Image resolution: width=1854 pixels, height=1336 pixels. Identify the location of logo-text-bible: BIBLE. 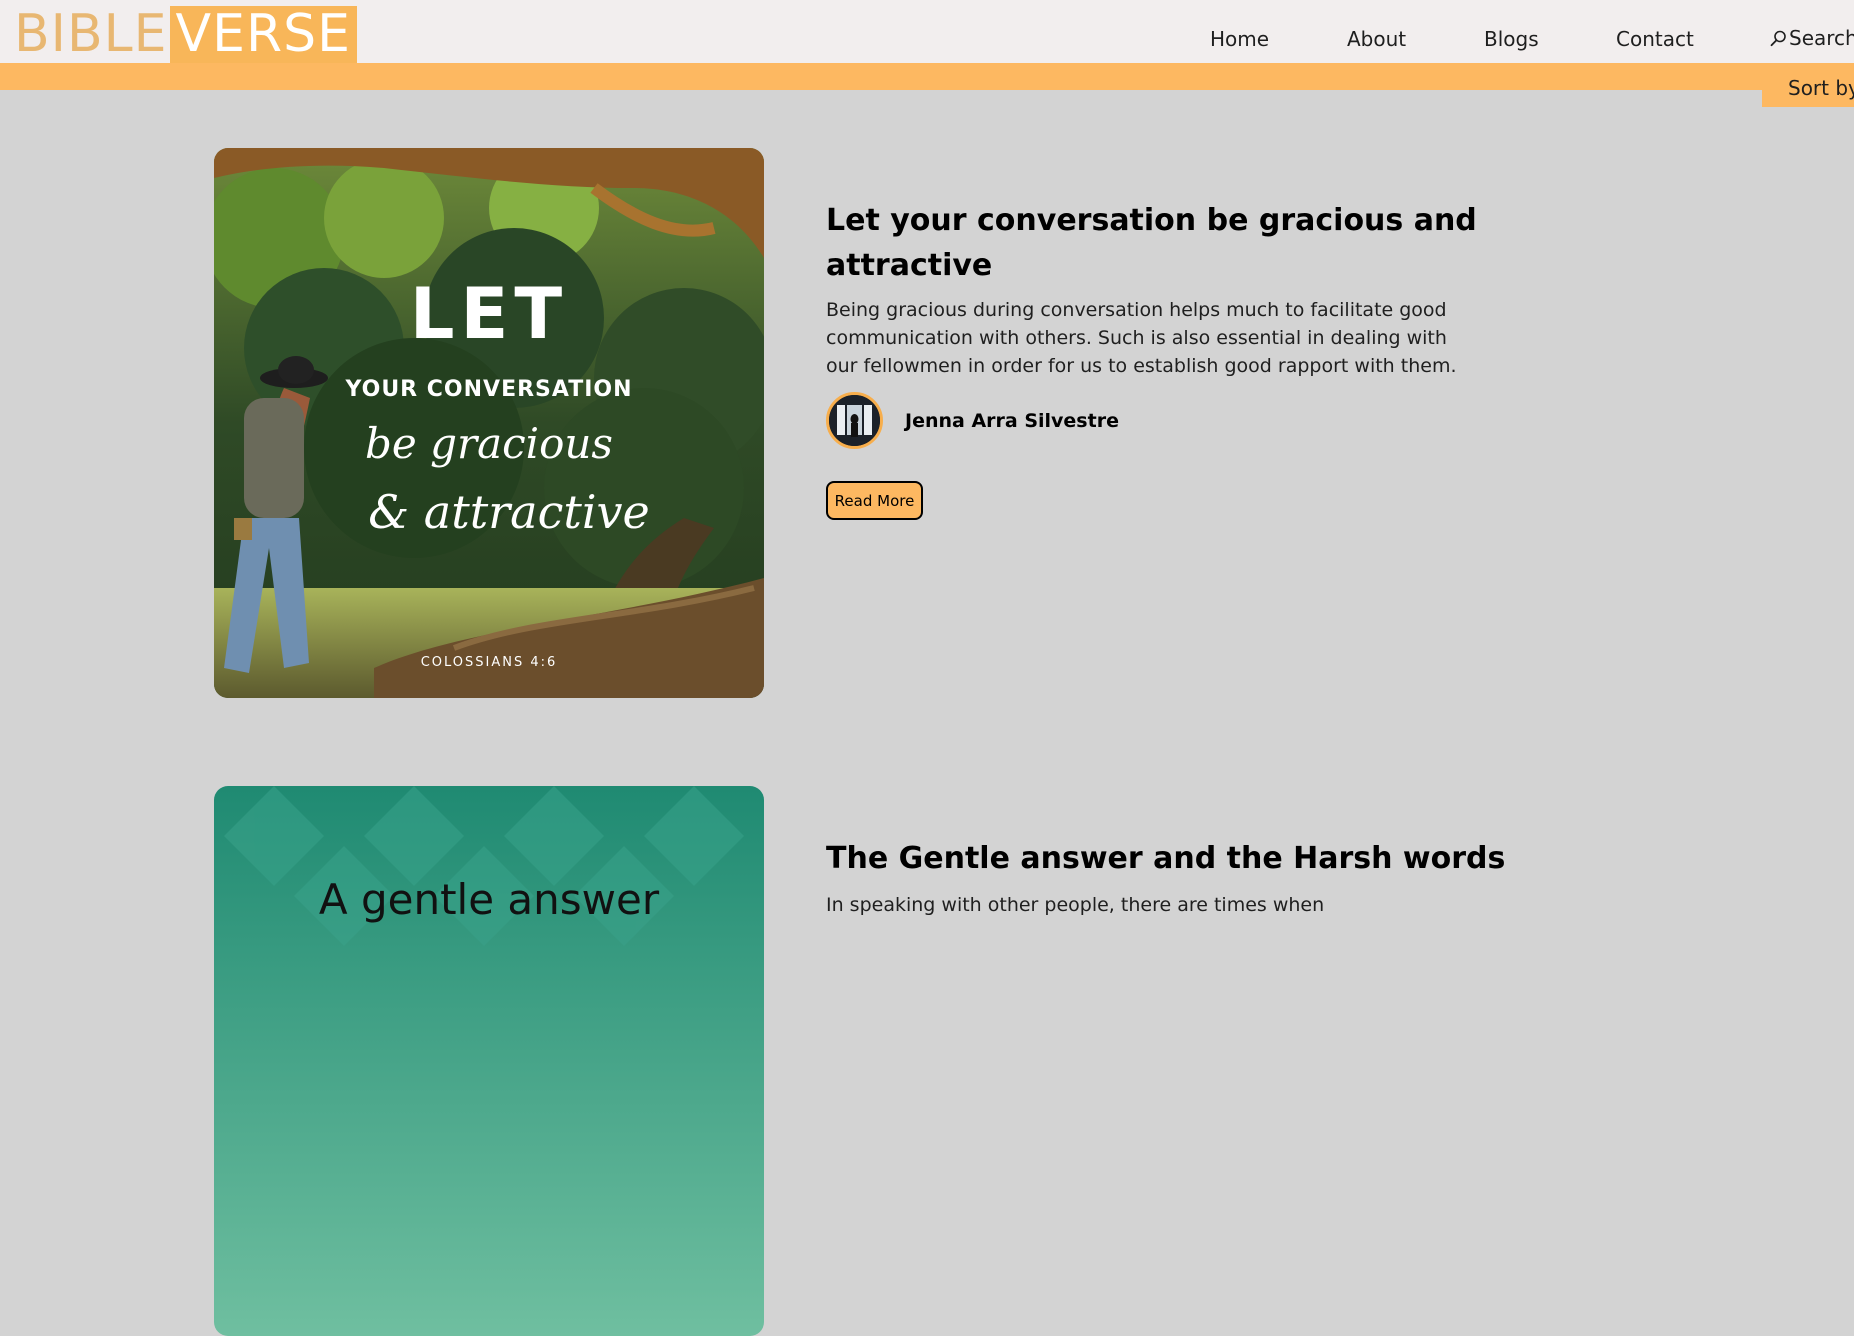
(91, 34).